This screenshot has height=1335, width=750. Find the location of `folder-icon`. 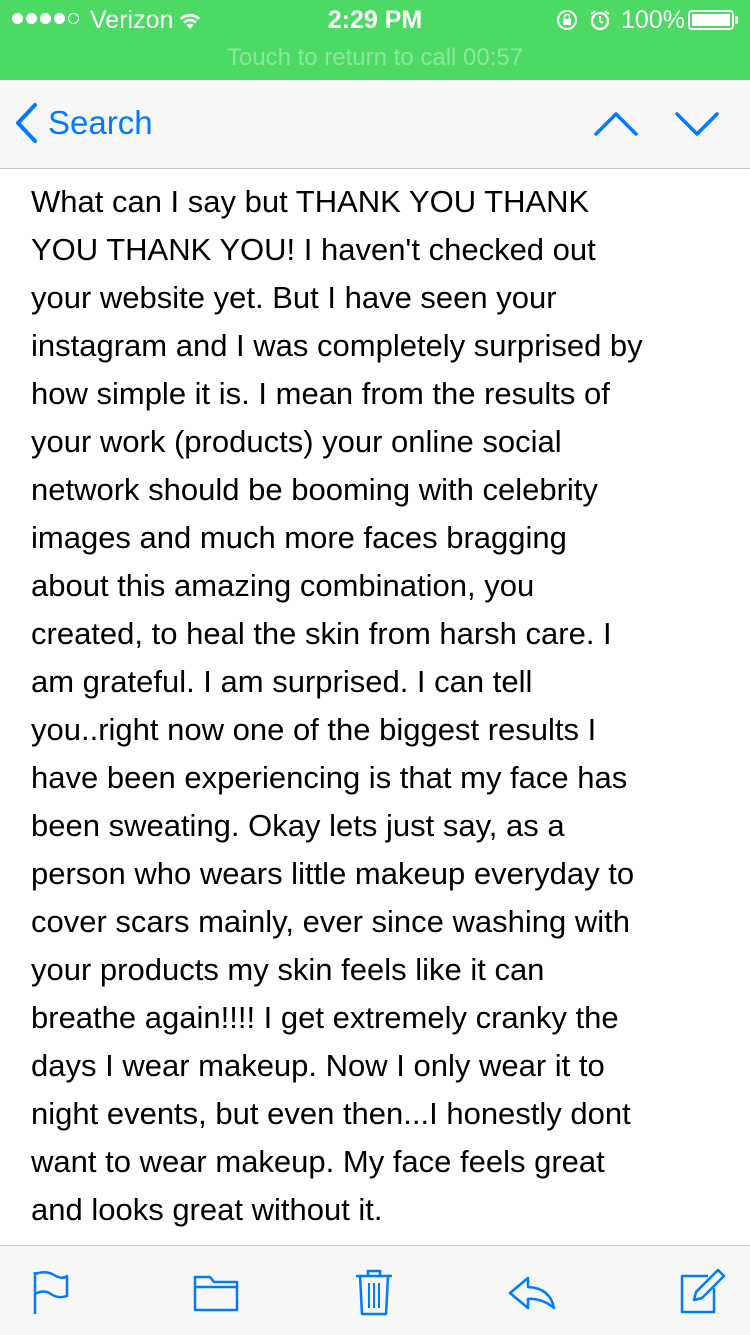

folder-icon is located at coordinates (216, 1292).